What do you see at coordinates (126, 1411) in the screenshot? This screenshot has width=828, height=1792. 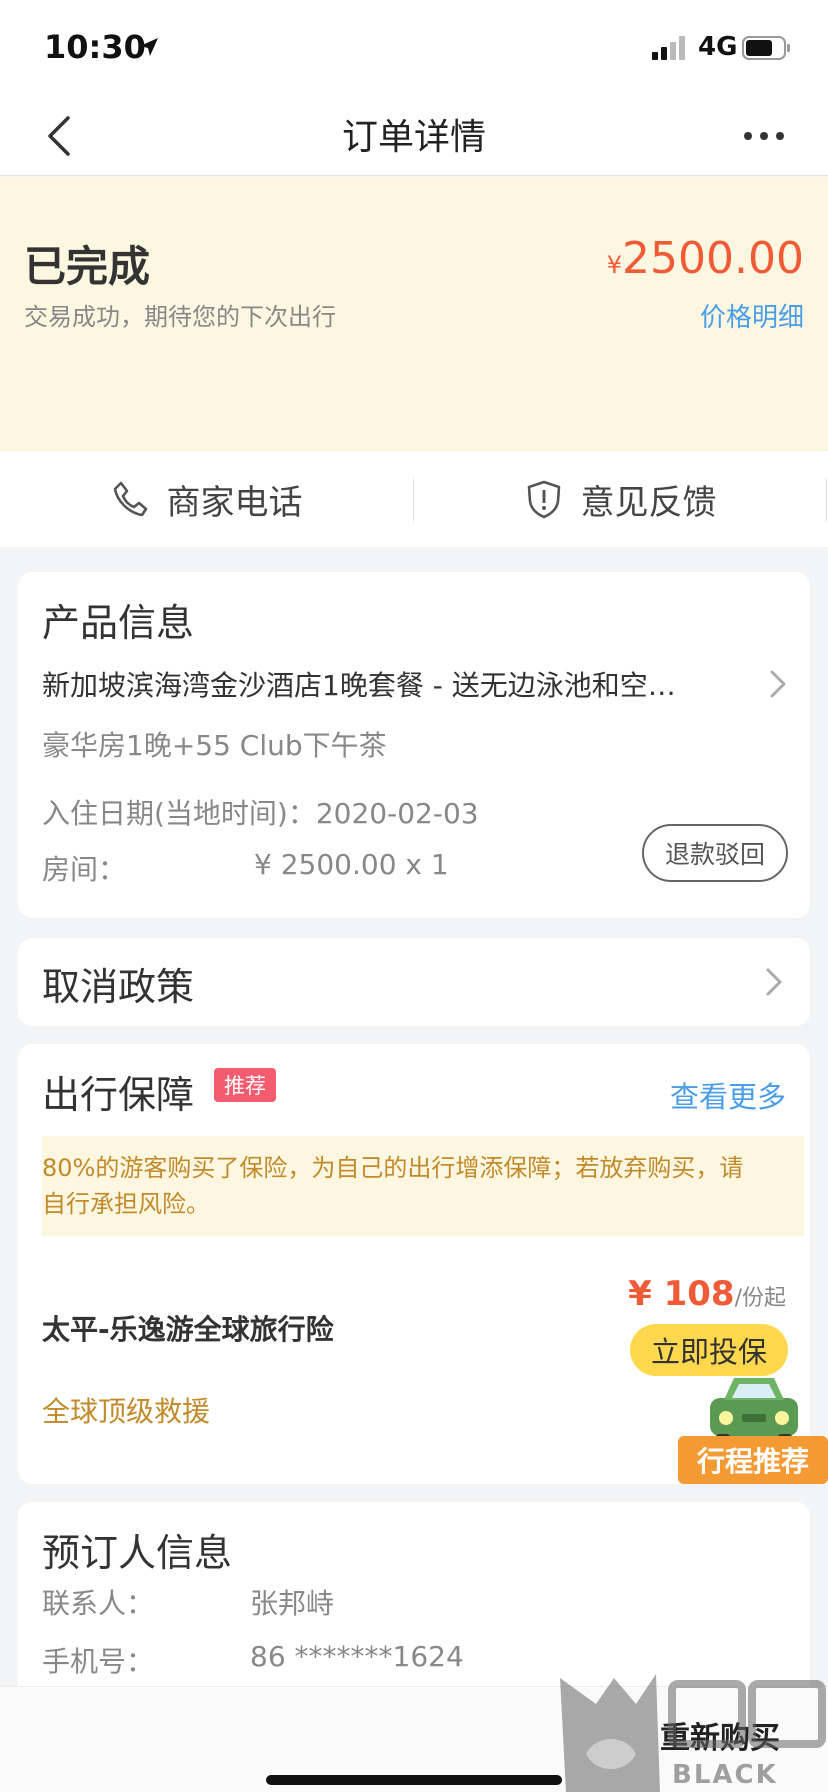 I see `insurance-feature: 全球顶级救援` at bounding box center [126, 1411].